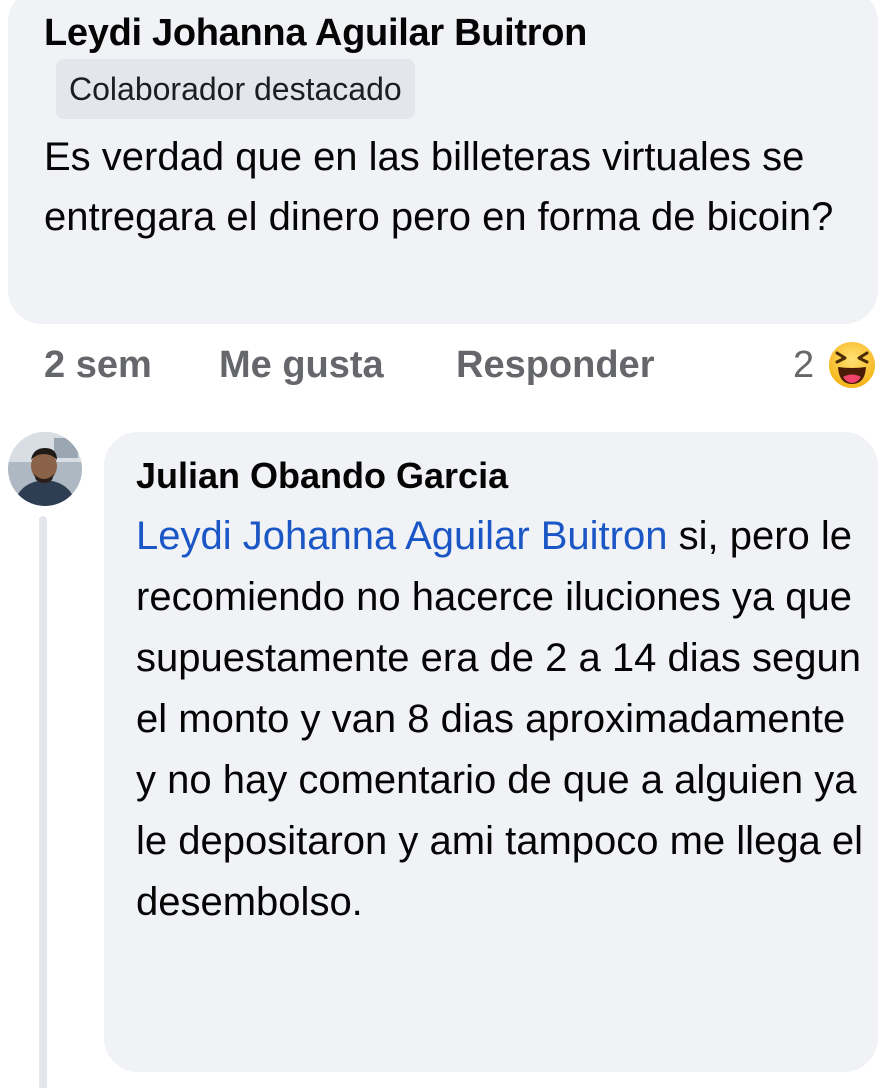  Describe the element at coordinates (555, 365) in the screenshot. I see `reply-button: Responder` at that location.